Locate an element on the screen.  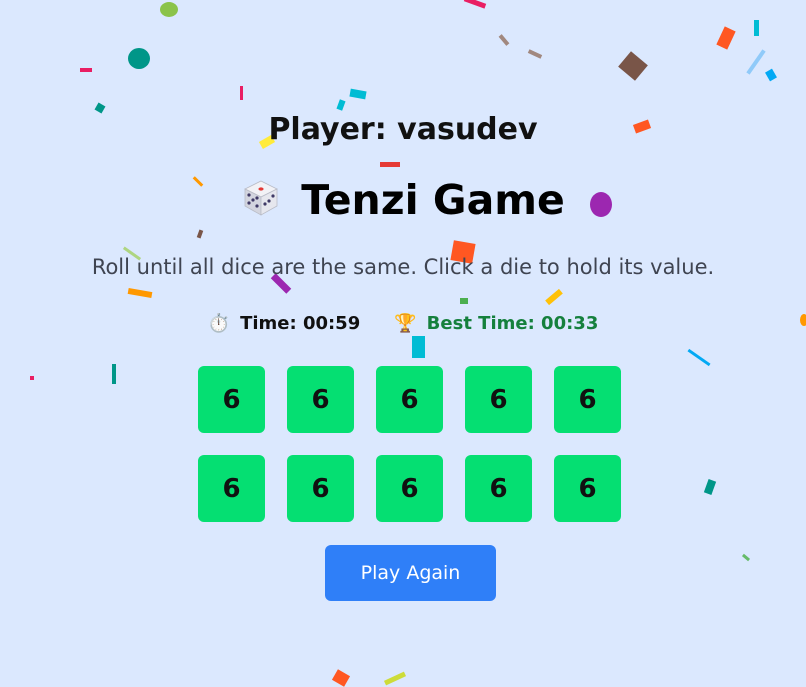
game-dice-icon is located at coordinates (261, 198).